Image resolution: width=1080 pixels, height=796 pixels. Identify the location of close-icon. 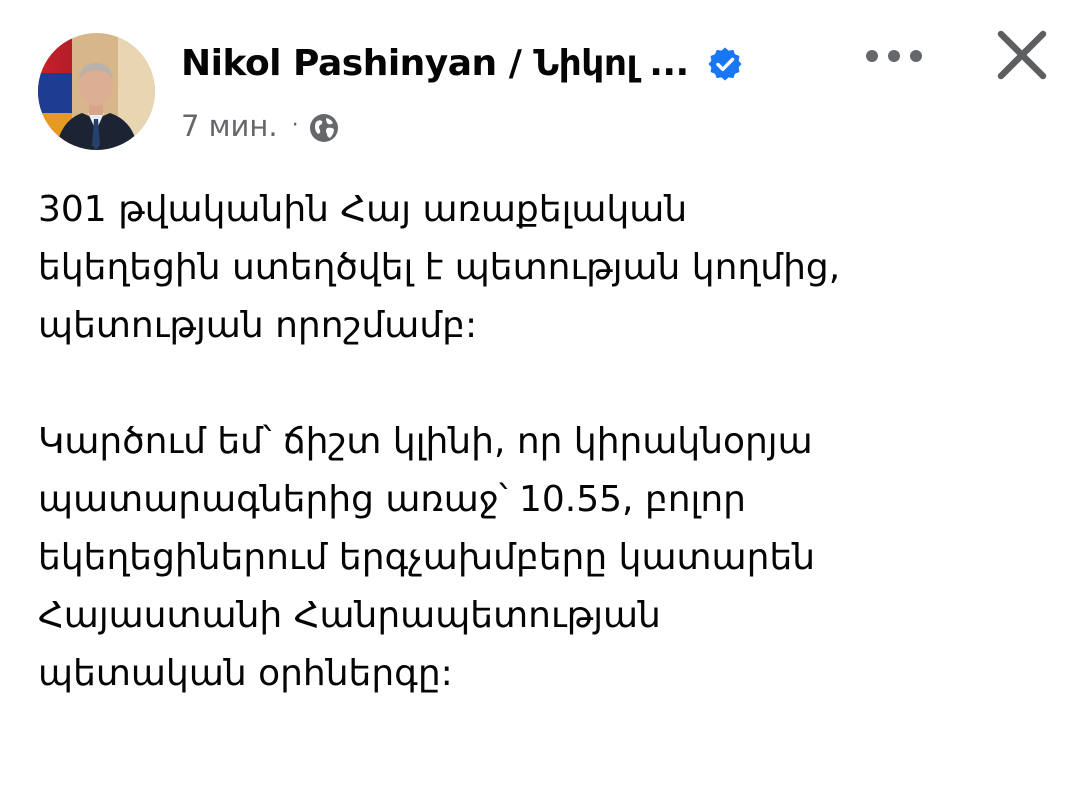
(1022, 55).